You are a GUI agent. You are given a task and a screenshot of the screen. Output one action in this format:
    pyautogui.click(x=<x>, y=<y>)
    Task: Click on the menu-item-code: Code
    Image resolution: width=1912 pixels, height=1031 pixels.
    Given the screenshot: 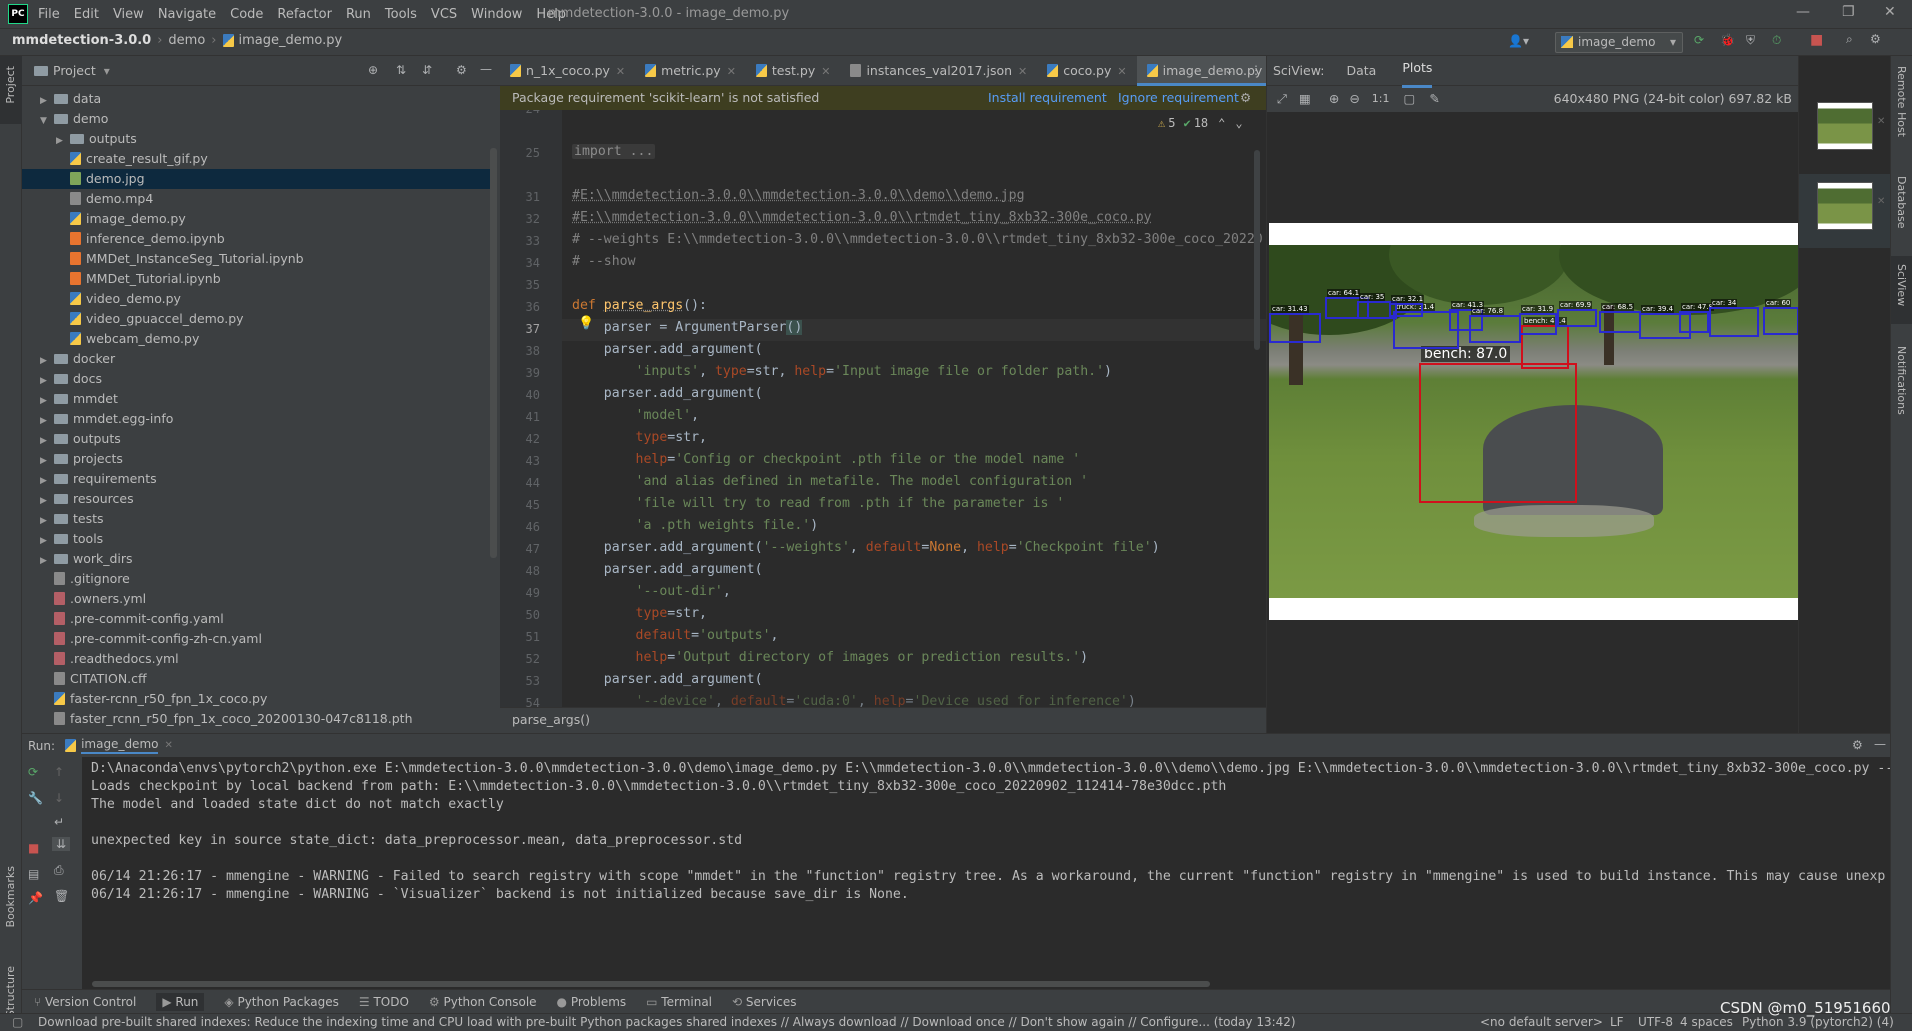 What is the action you would take?
    pyautogui.click(x=246, y=14)
    